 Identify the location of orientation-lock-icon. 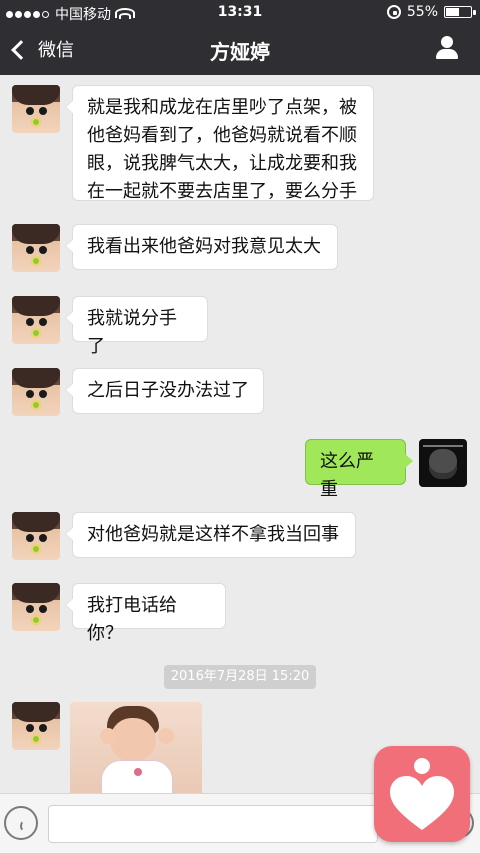
(393, 12).